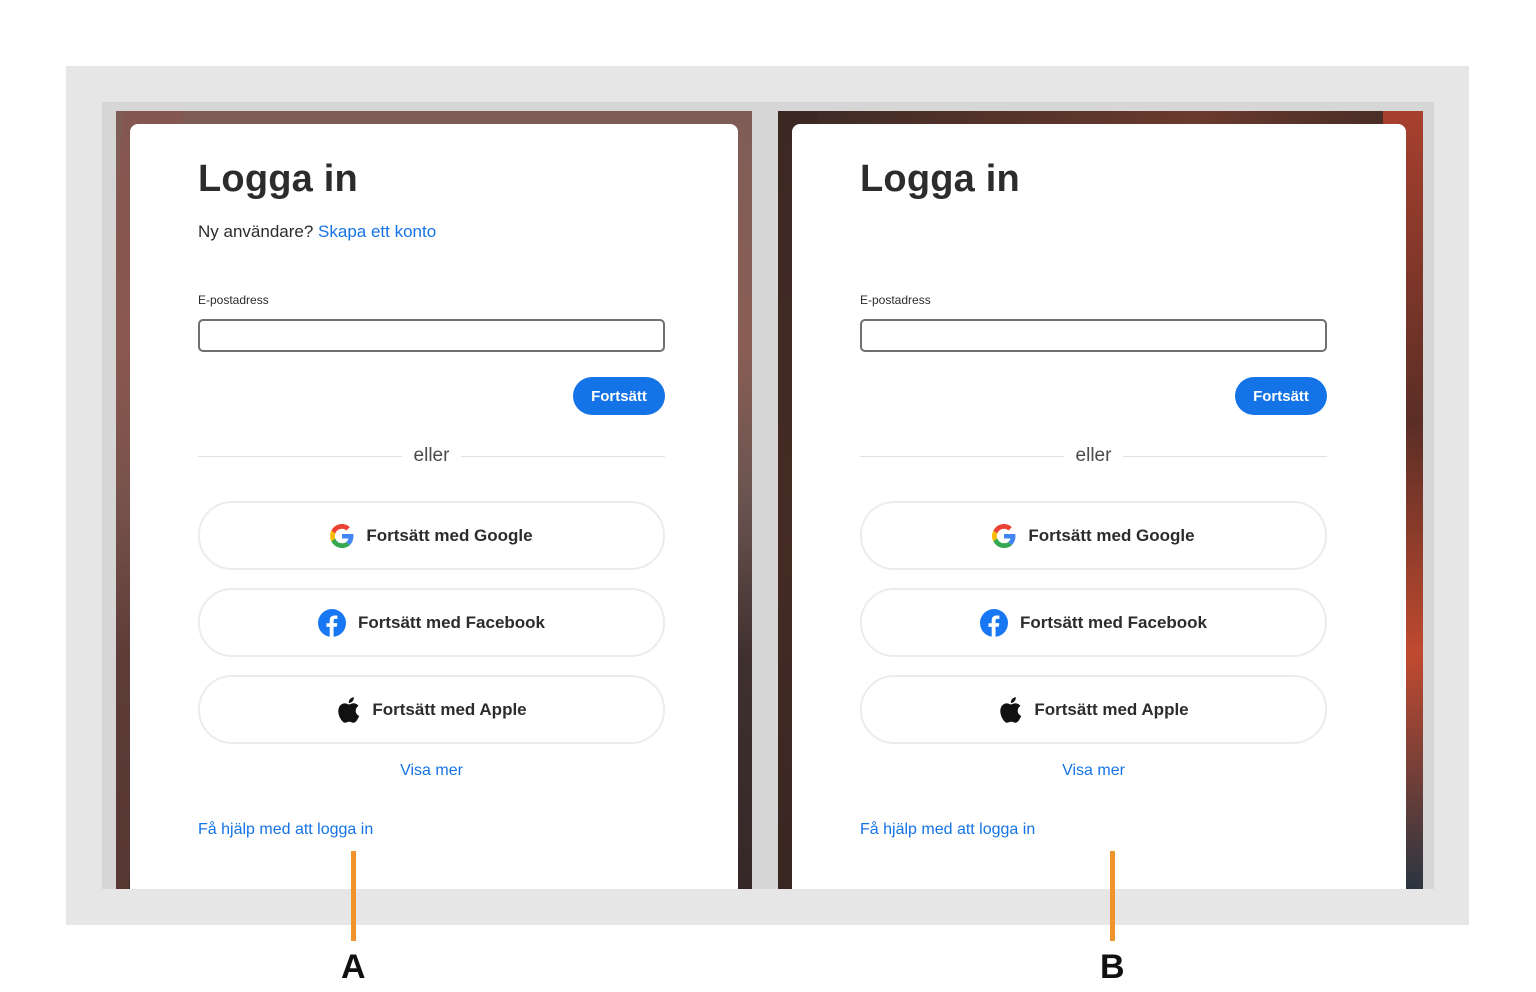 This screenshot has height=992, width=1536. I want to click on new-user-text: Ny användare?, so click(256, 231).